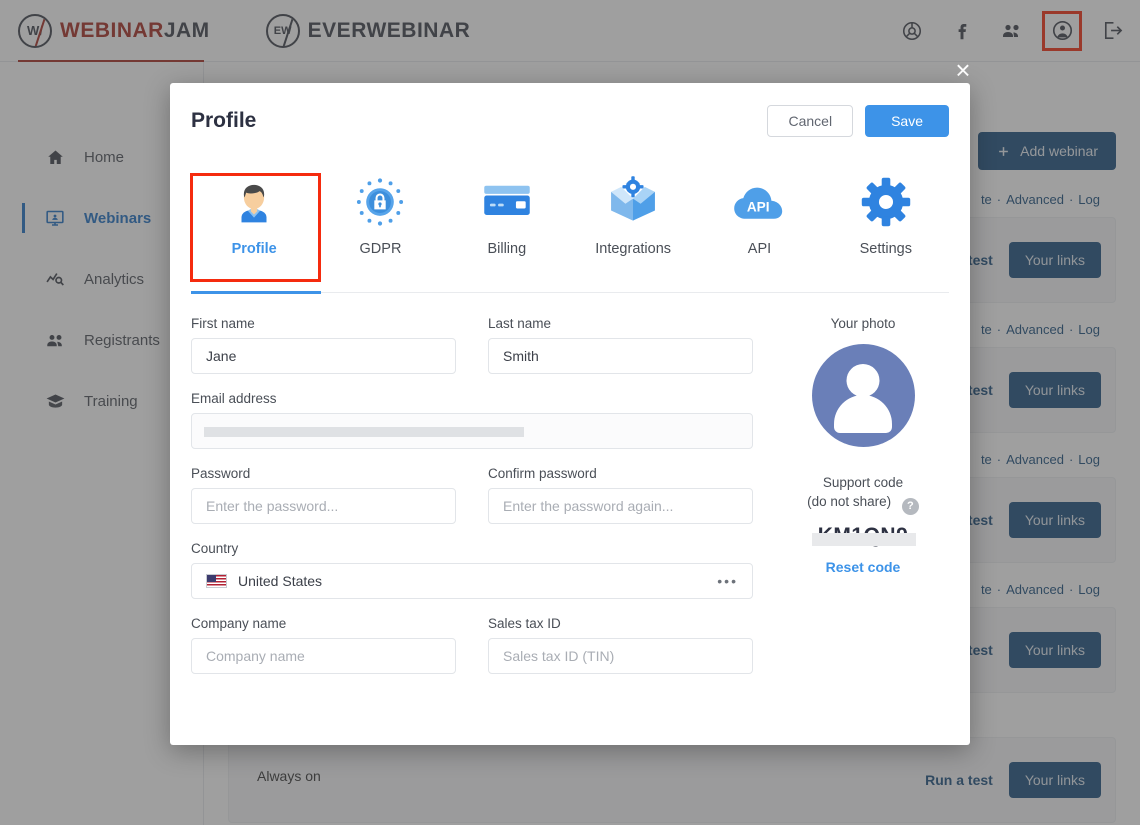 Image resolution: width=1140 pixels, height=825 pixels. What do you see at coordinates (863, 323) in the screenshot?
I see `photo-label: Your photo` at bounding box center [863, 323].